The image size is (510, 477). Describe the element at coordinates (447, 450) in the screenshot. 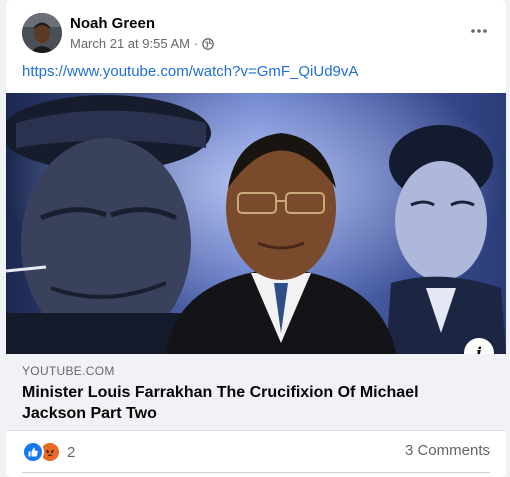

I see `comments-count: 3 Comments` at that location.